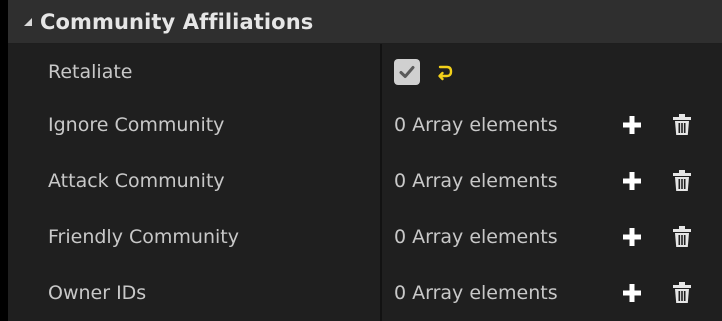  I want to click on property-label: Ignore Community, so click(136, 125).